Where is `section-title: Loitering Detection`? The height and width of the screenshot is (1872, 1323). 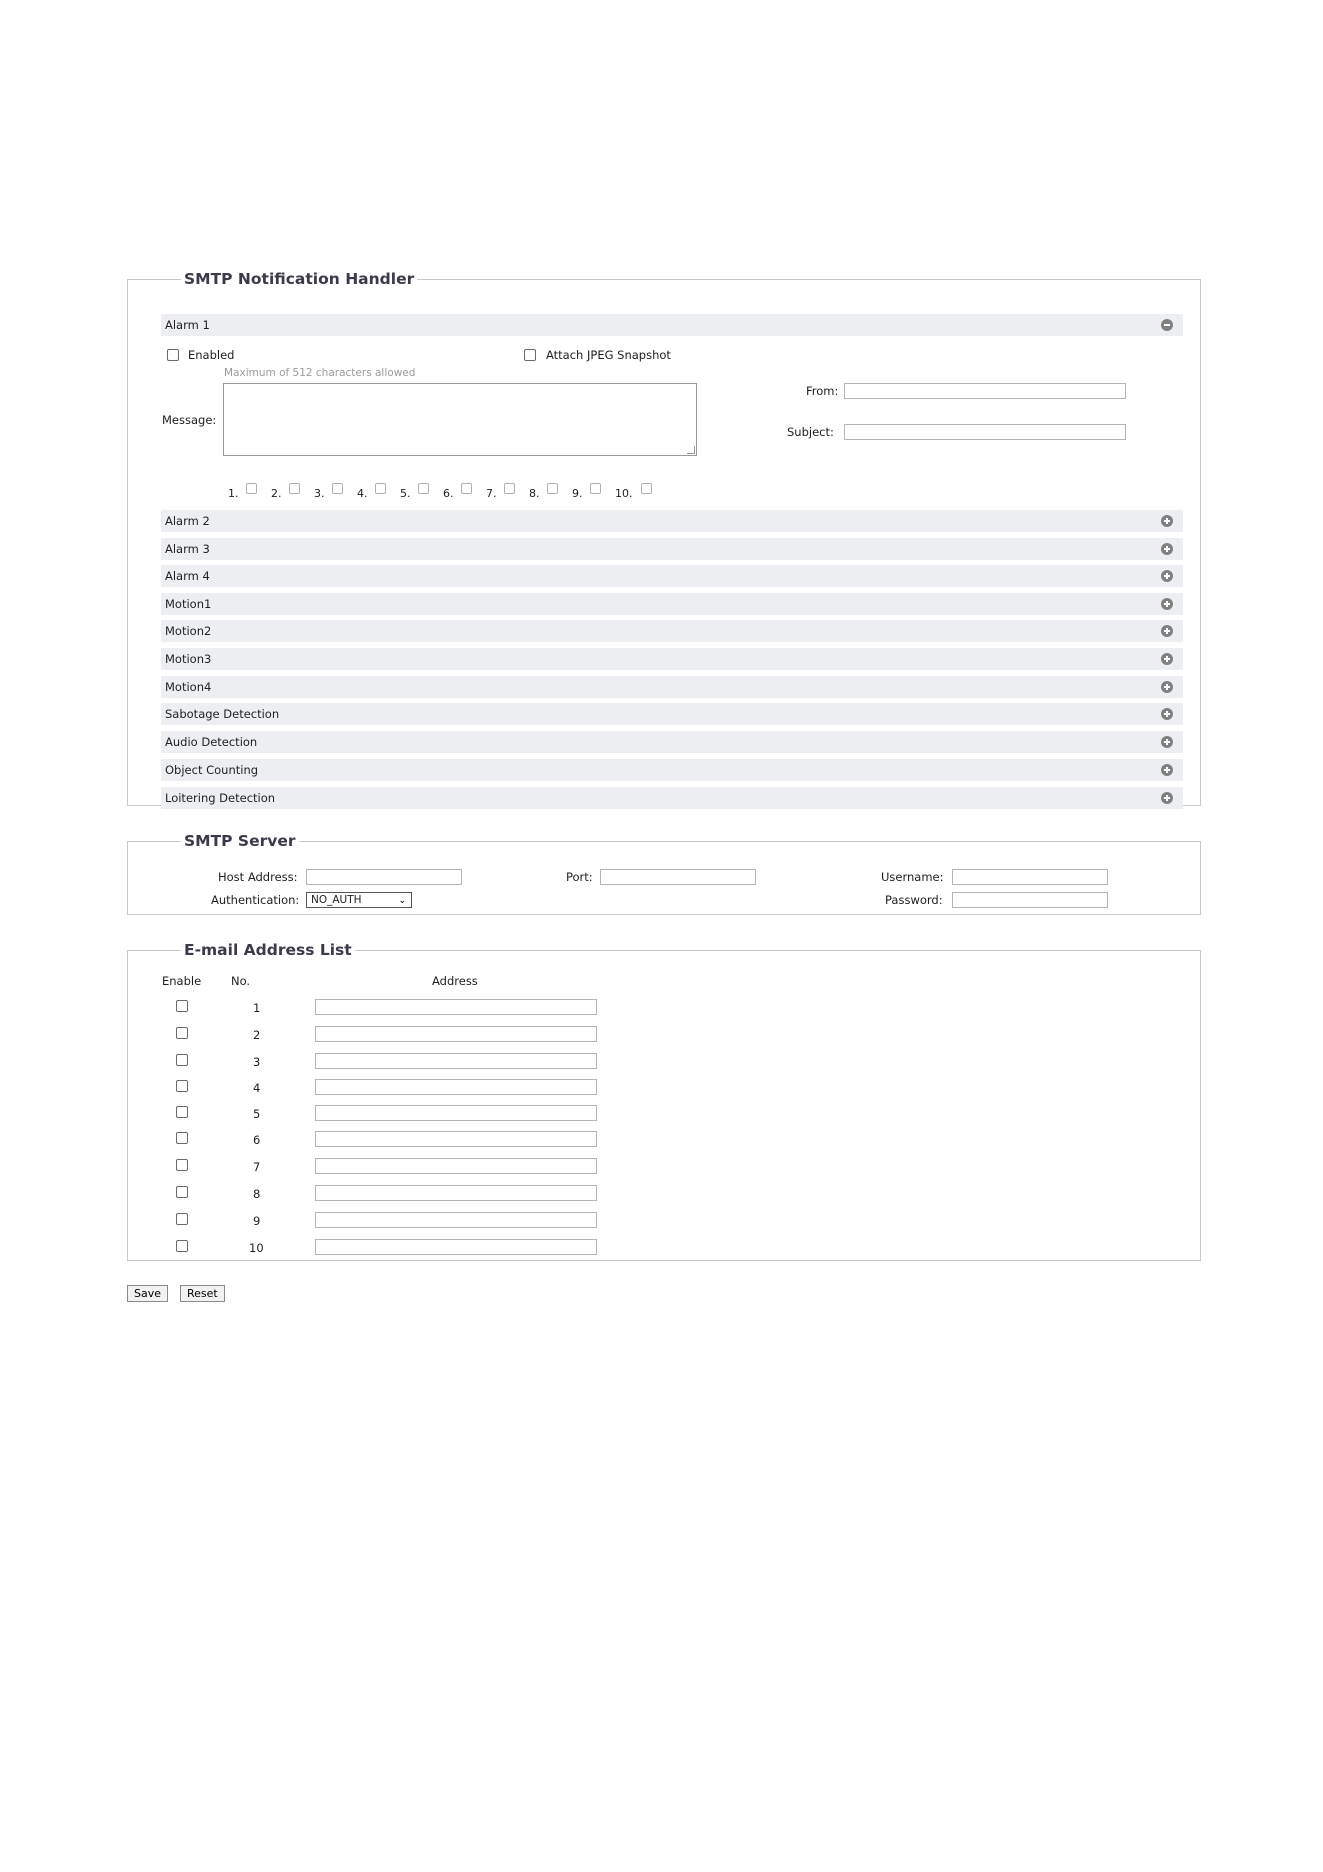
section-title: Loitering Detection is located at coordinates (220, 798).